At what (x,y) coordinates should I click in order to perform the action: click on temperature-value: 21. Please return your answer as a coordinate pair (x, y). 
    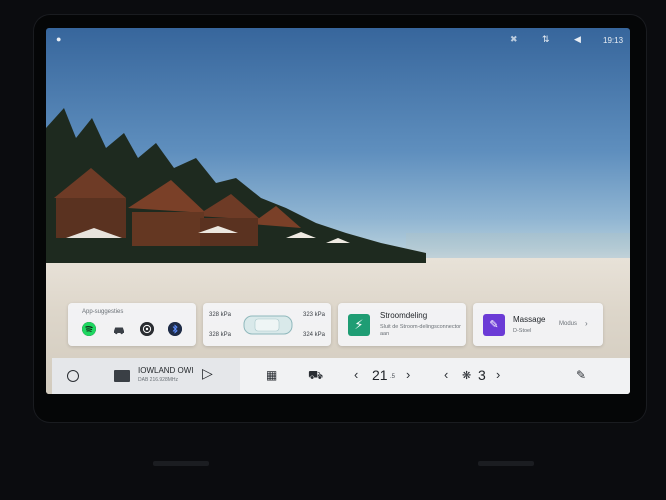
    Looking at the image, I should click on (380, 375).